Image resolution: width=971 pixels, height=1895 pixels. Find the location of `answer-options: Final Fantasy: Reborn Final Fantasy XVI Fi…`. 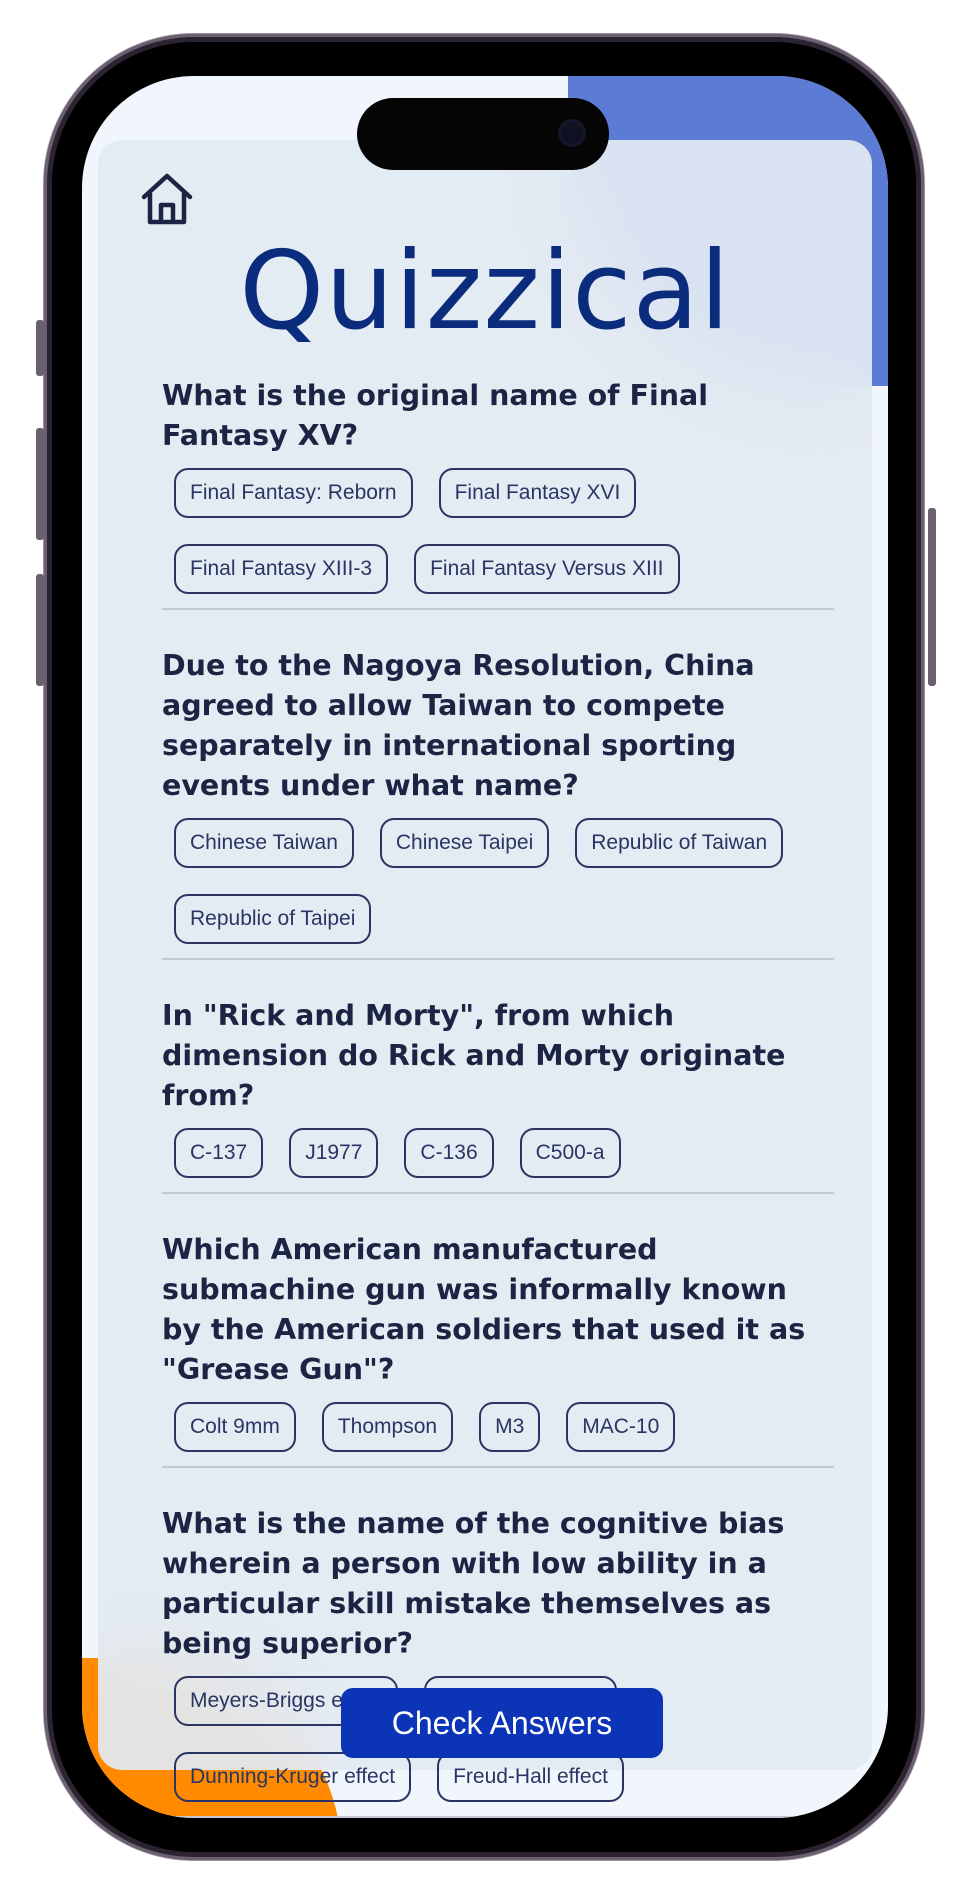

answer-options: Final Fantasy: Reborn Final Fantasy XVI Fi… is located at coordinates (498, 531).